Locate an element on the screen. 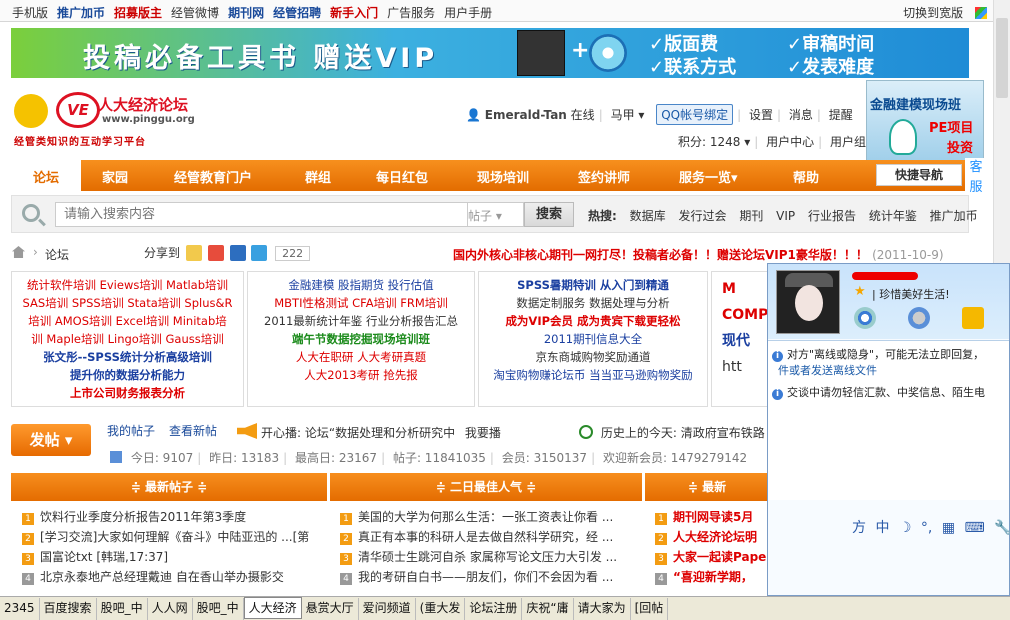  switch-width-label: 切换到宽版 is located at coordinates (933, 13).